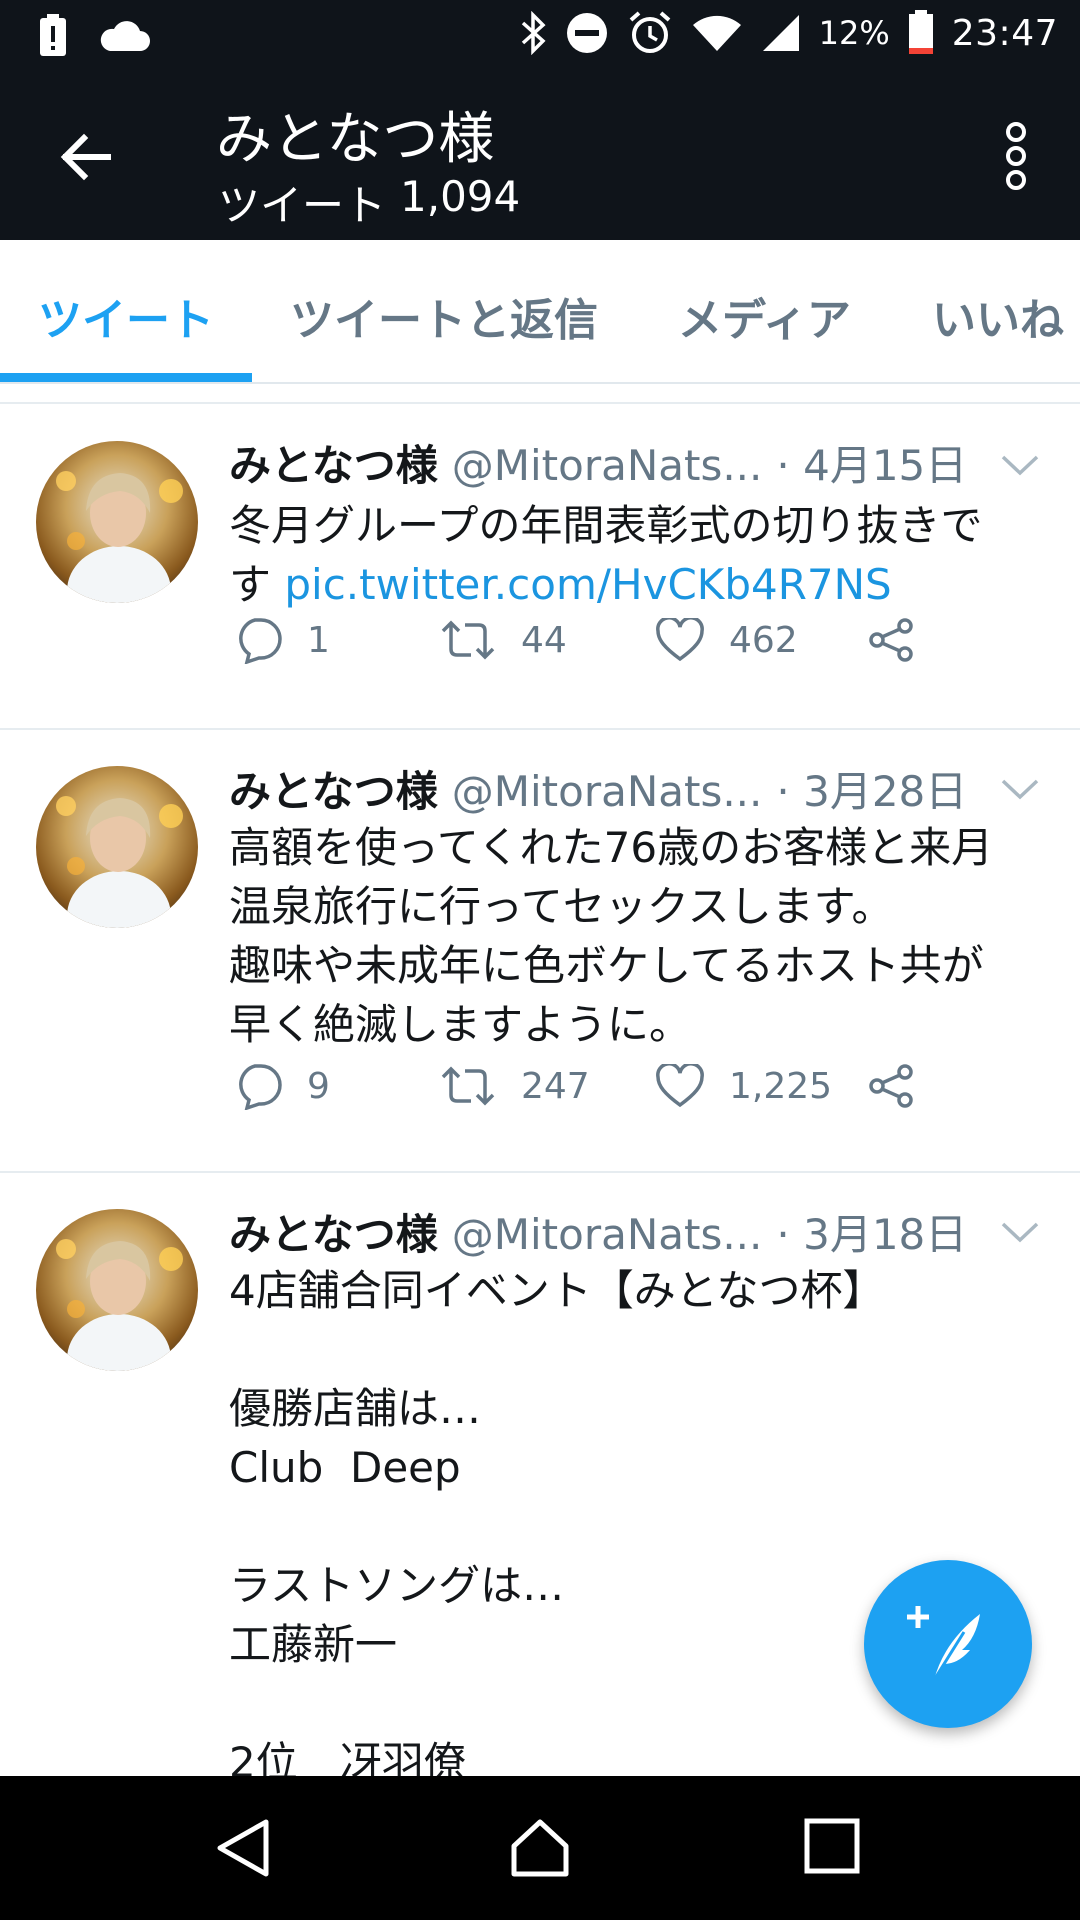  Describe the element at coordinates (355, 139) in the screenshot. I see `page-title: みとなつ様` at that location.